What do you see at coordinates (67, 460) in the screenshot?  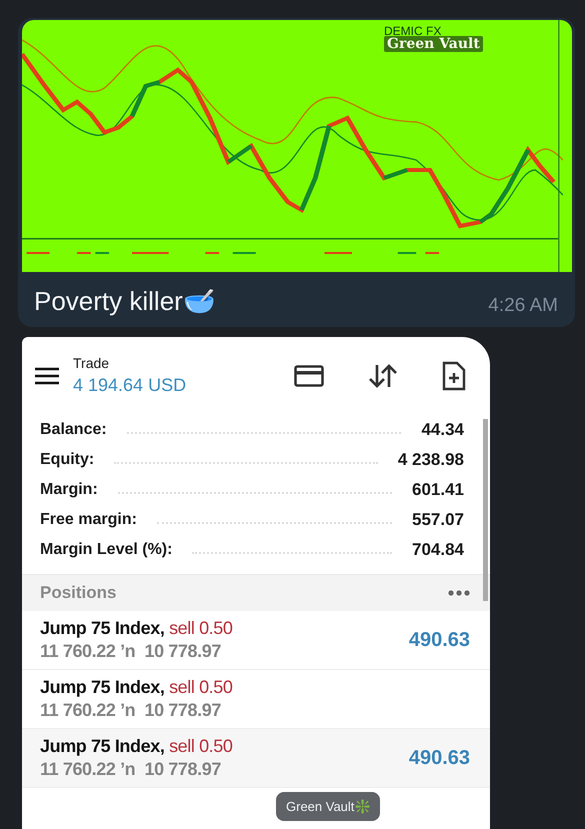 I see `summary-label: Equity:` at bounding box center [67, 460].